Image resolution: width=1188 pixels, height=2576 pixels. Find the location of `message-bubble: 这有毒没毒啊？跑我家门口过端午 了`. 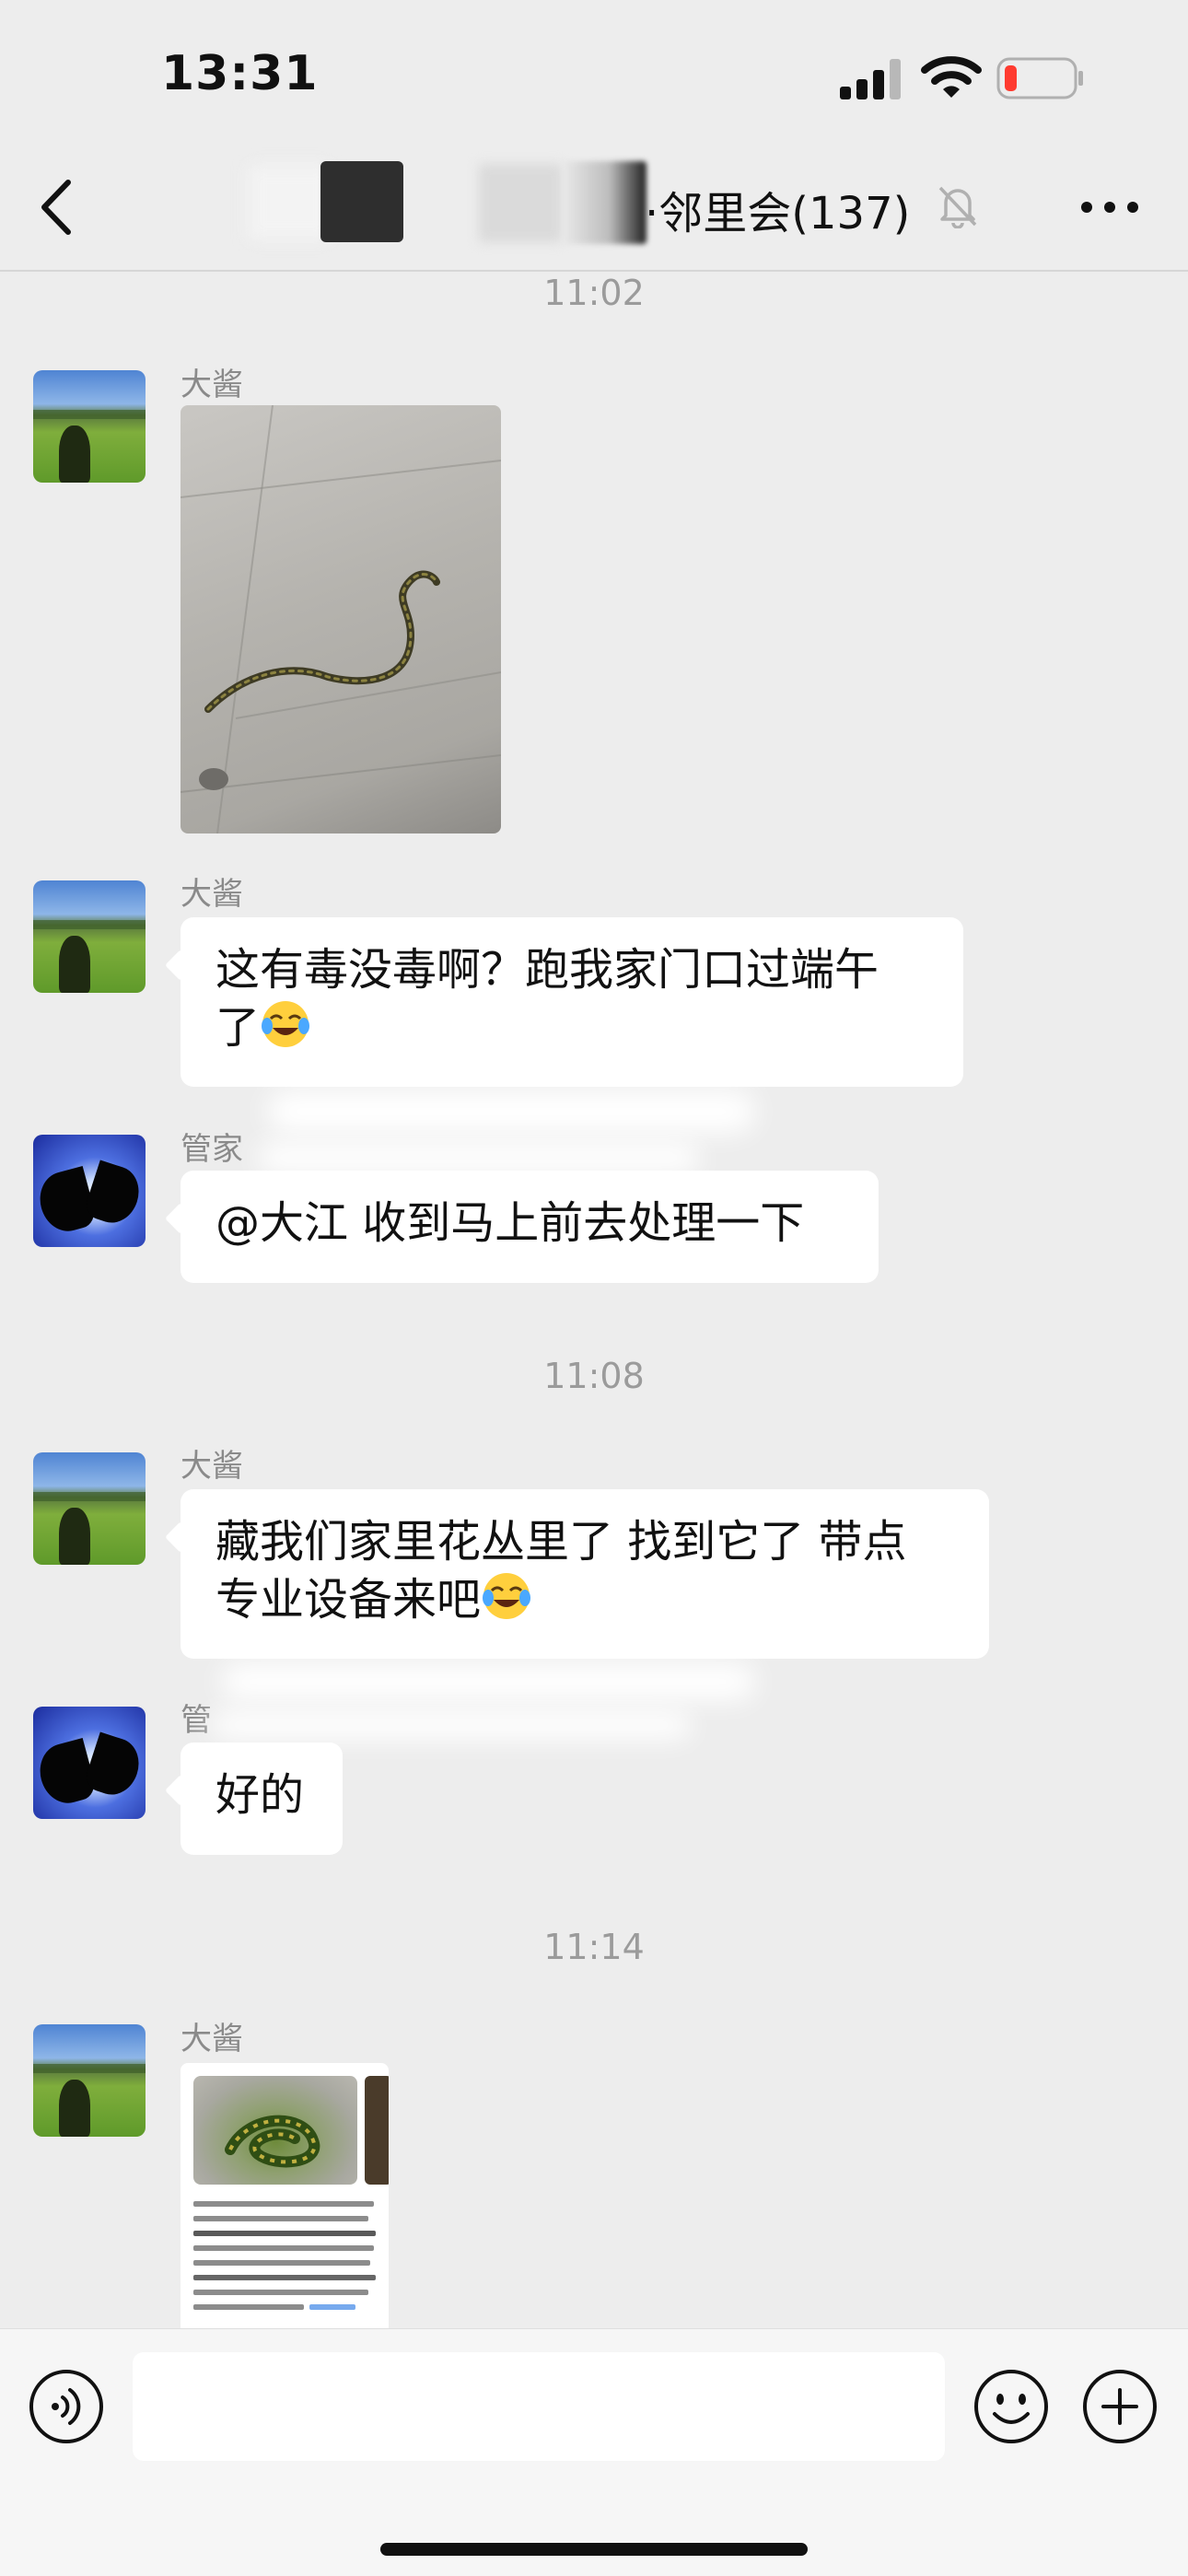

message-bubble: 这有毒没毒啊？跑我家门口过端午 了 is located at coordinates (572, 1002).